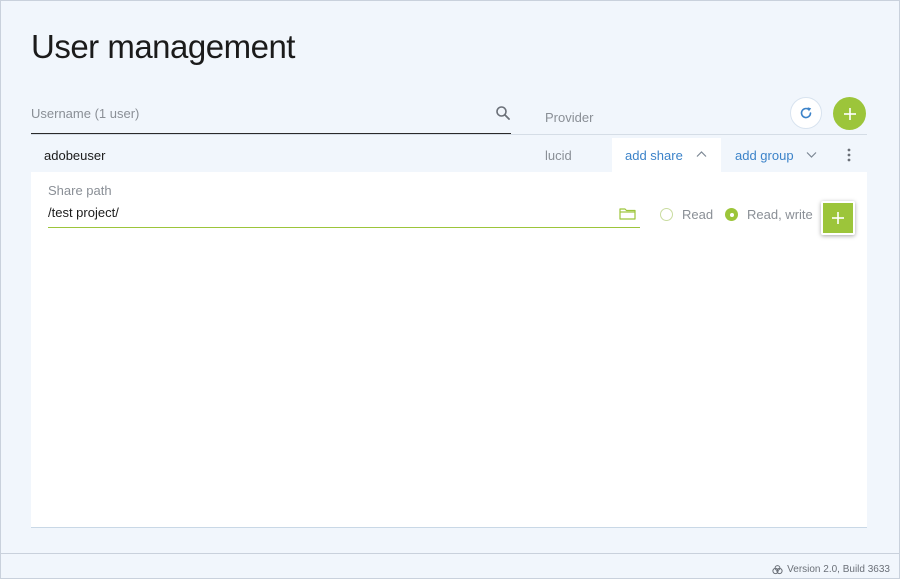 The image size is (900, 579). What do you see at coordinates (75, 155) in the screenshot?
I see `user-name: adobeuser` at bounding box center [75, 155].